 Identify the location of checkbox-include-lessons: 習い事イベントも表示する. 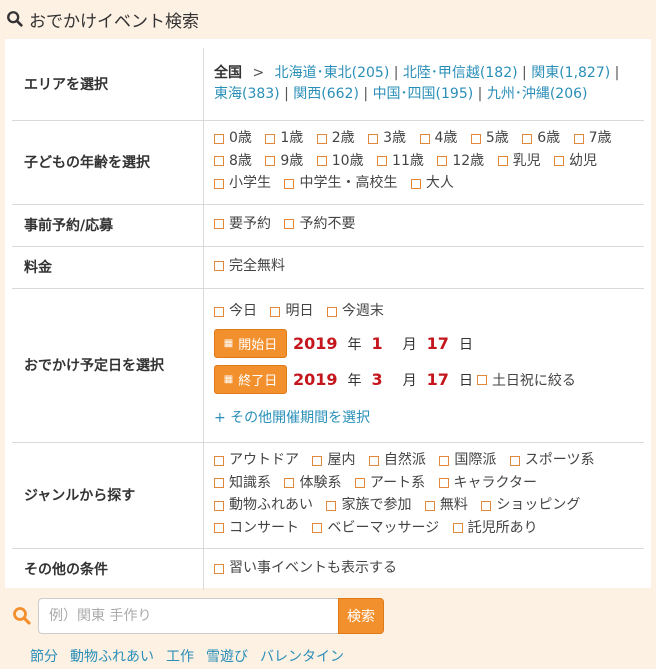
(305, 568).